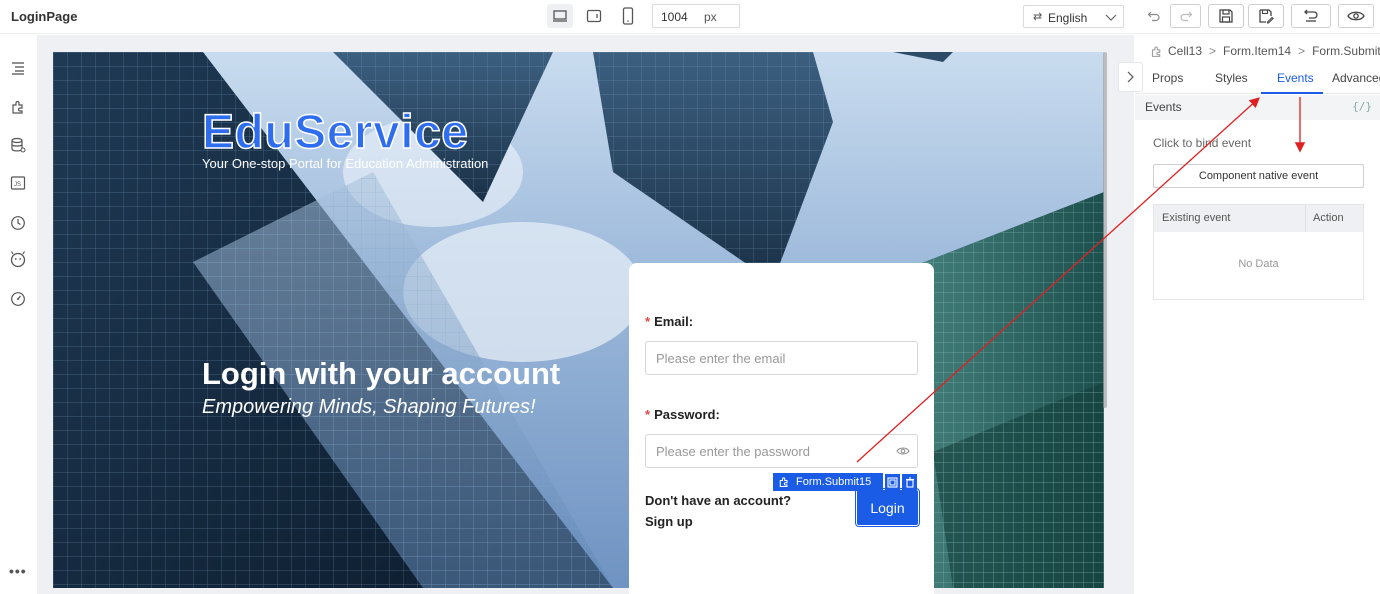 This screenshot has height=594, width=1380. Describe the element at coordinates (1196, 218) in the screenshot. I see `column-existing-event: Existing event` at that location.